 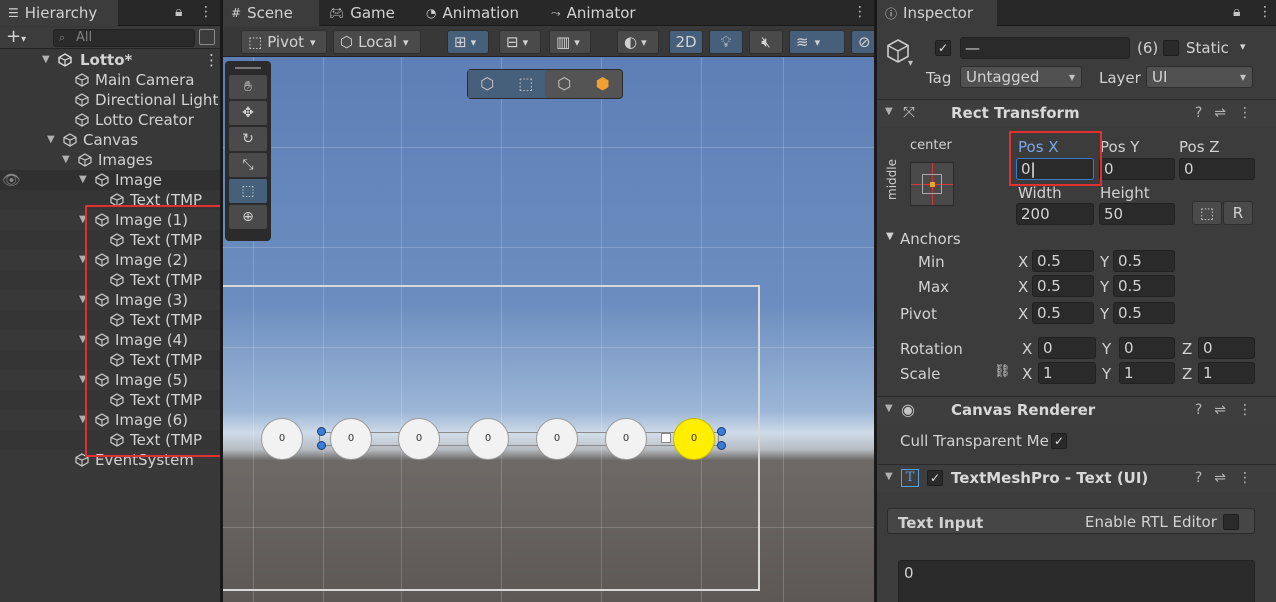 I want to click on scale-y-input: 1, so click(x=1147, y=373).